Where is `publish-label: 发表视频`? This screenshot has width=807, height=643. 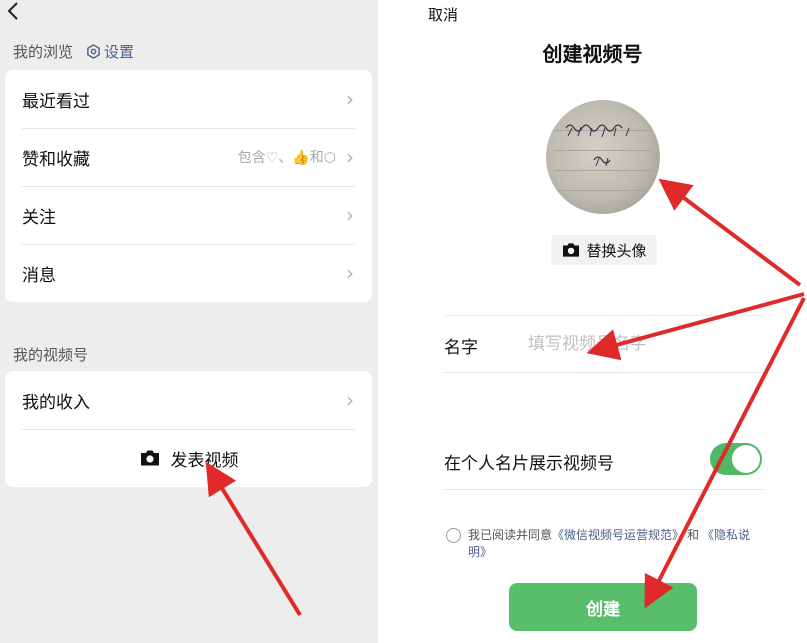
publish-label: 发表视频 is located at coordinates (204, 460).